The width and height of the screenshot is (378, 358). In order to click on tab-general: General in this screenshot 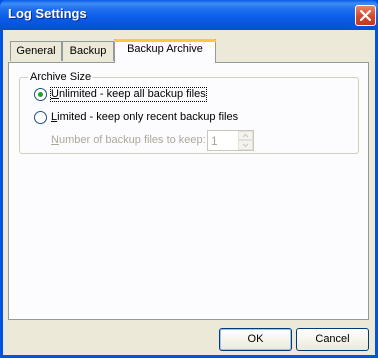, I will do `click(36, 51)`.